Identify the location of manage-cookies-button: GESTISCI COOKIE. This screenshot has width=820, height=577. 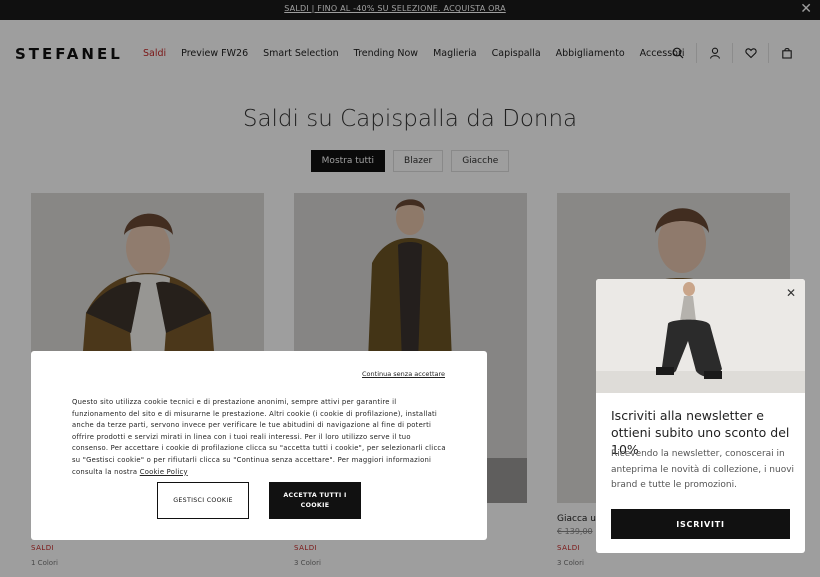
(203, 500).